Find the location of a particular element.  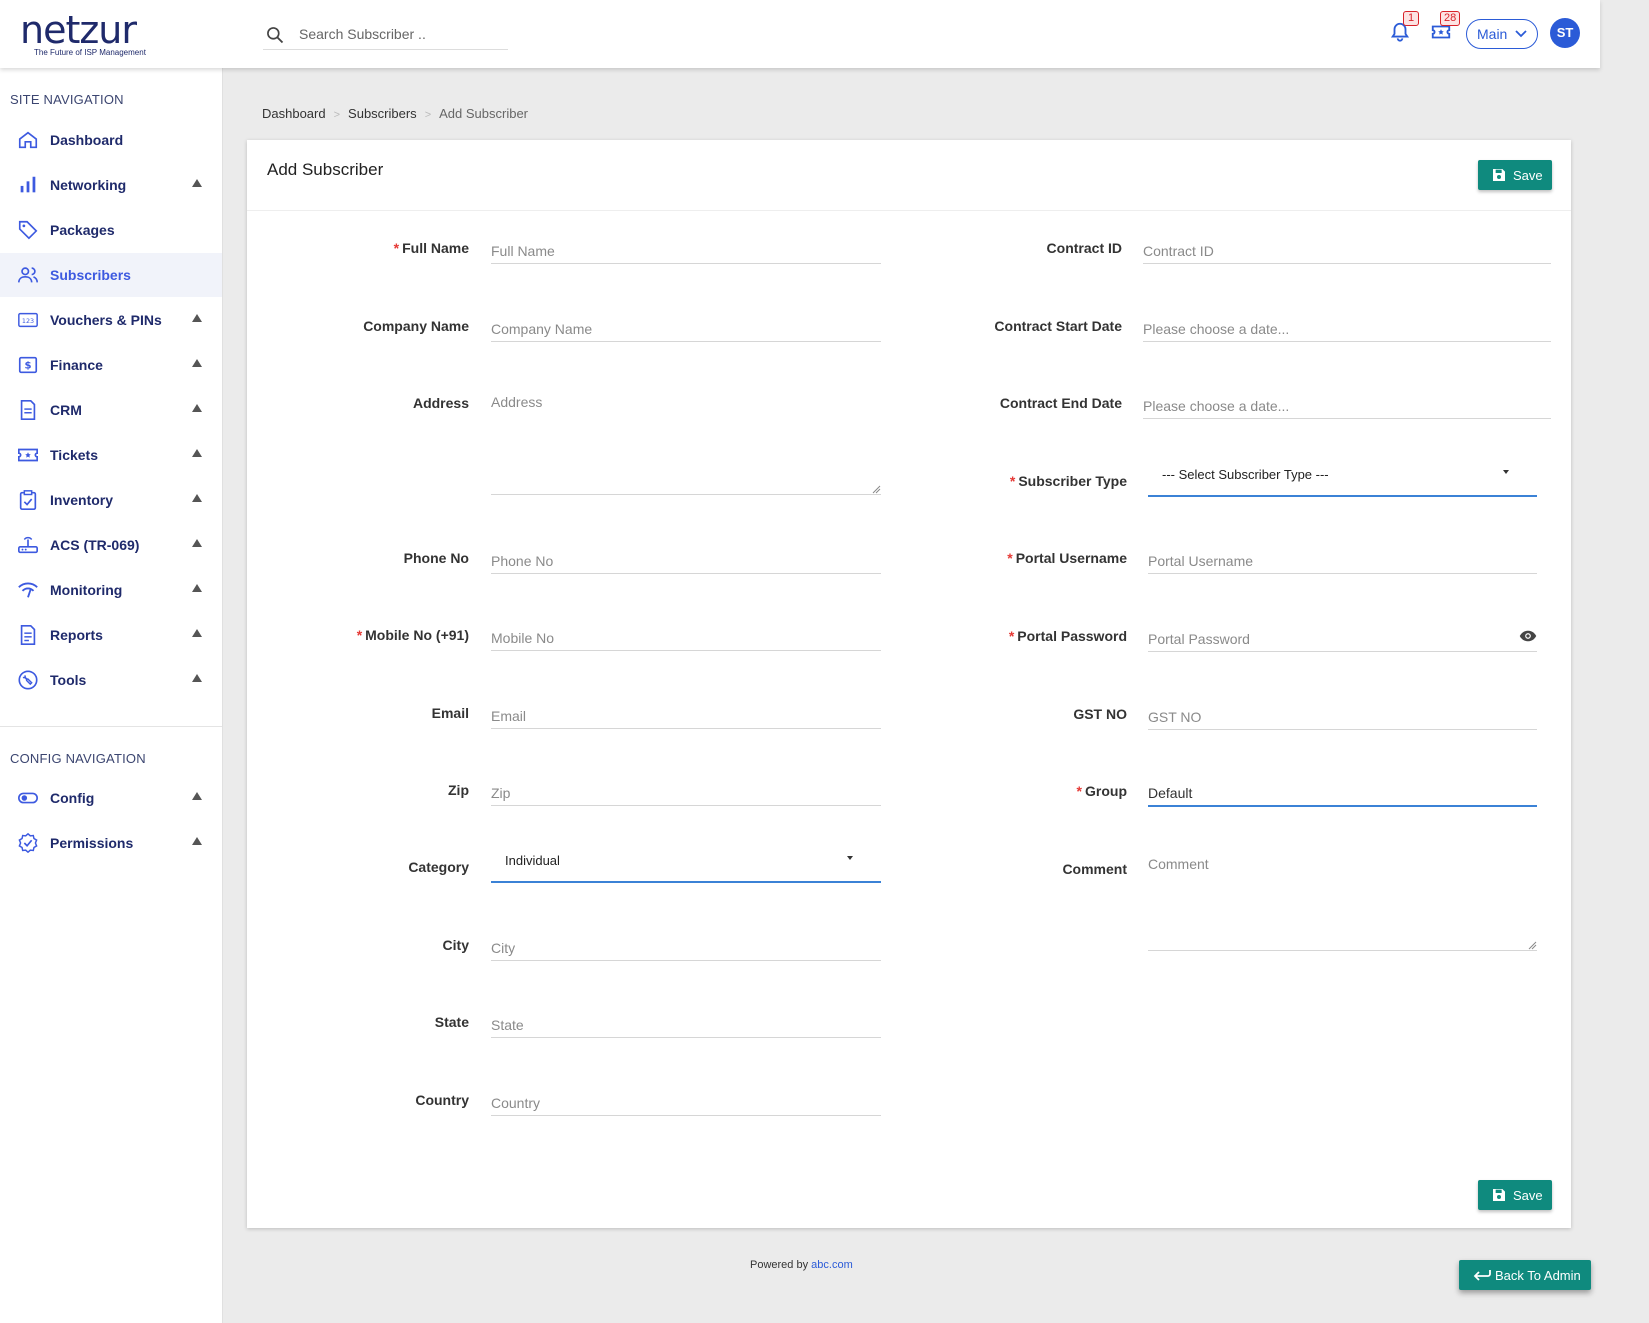

contract-start-input is located at coordinates (1347, 325).